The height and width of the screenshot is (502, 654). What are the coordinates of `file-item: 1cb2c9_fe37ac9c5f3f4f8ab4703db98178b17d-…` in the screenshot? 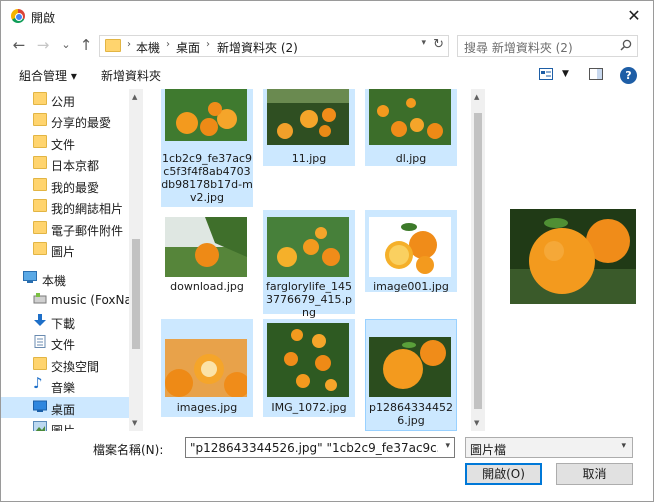 It's located at (207, 148).